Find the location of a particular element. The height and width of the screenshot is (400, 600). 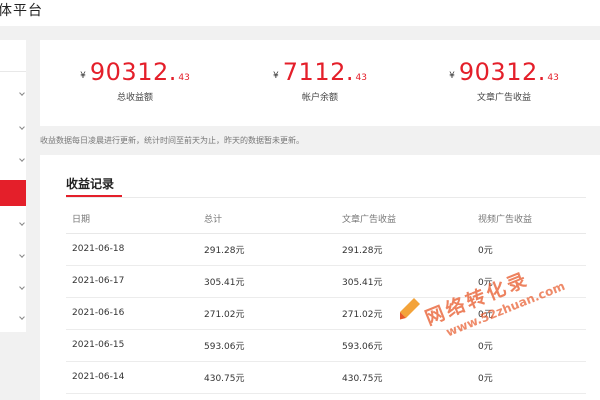

cell-date: 2021-06-17 is located at coordinates (135, 281).